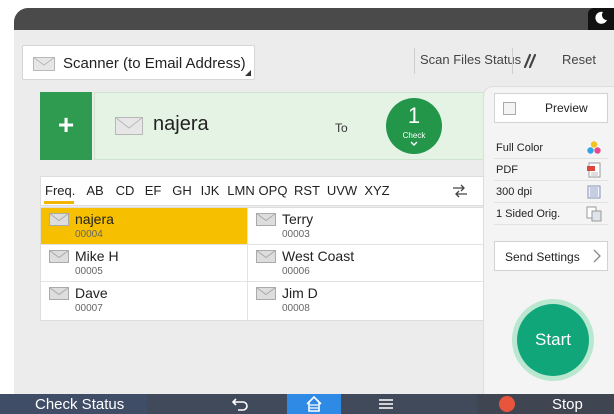 Image resolution: width=614 pixels, height=414 pixels. What do you see at coordinates (520, 148) in the screenshot?
I see `color-setting-label: Full Color` at bounding box center [520, 148].